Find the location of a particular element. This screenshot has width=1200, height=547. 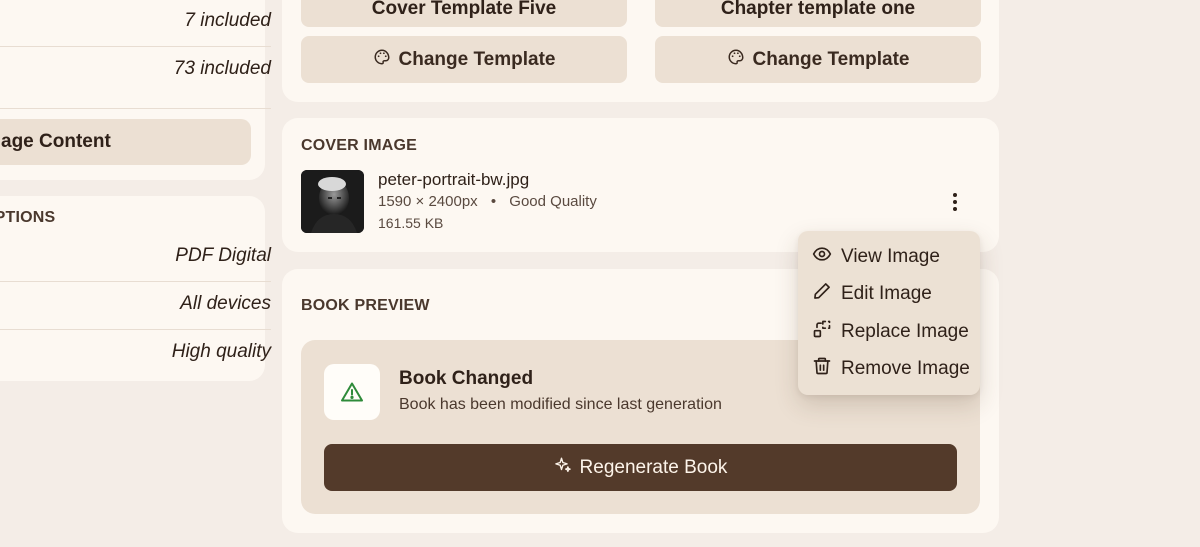

book-preview-section-label: BOOK PREVIEW is located at coordinates (365, 305).